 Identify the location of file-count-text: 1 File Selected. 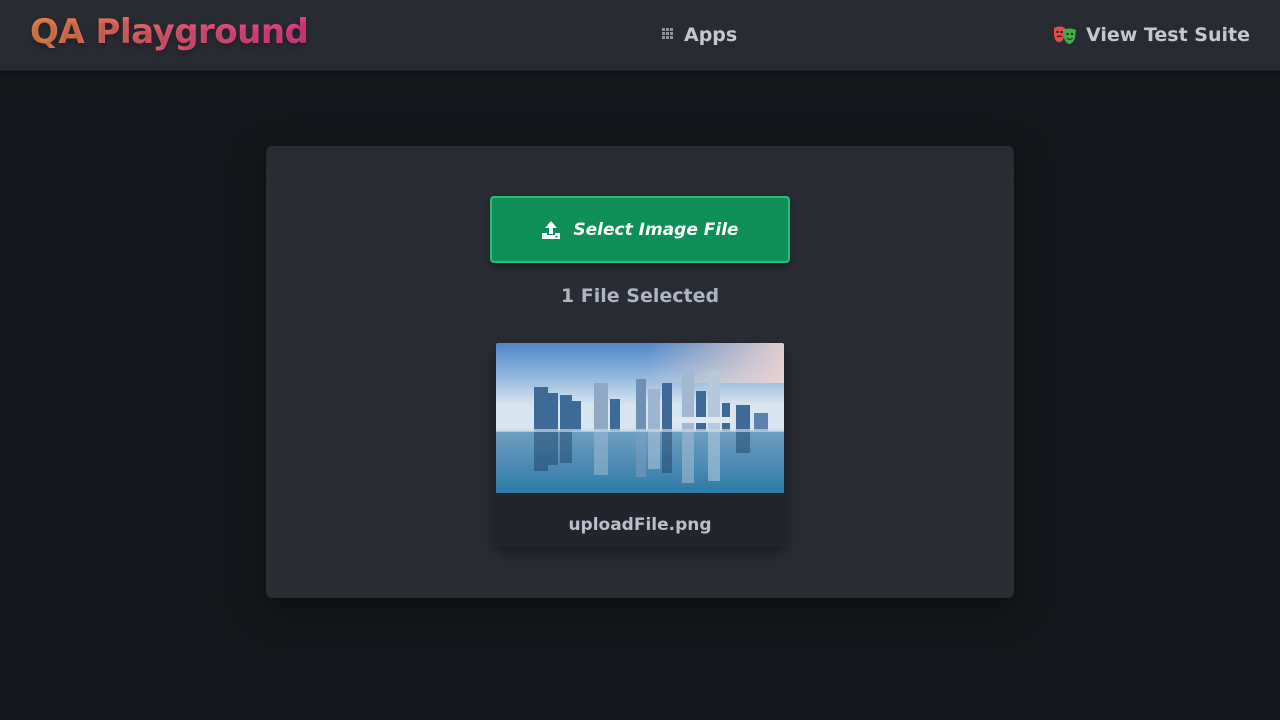
(640, 296).